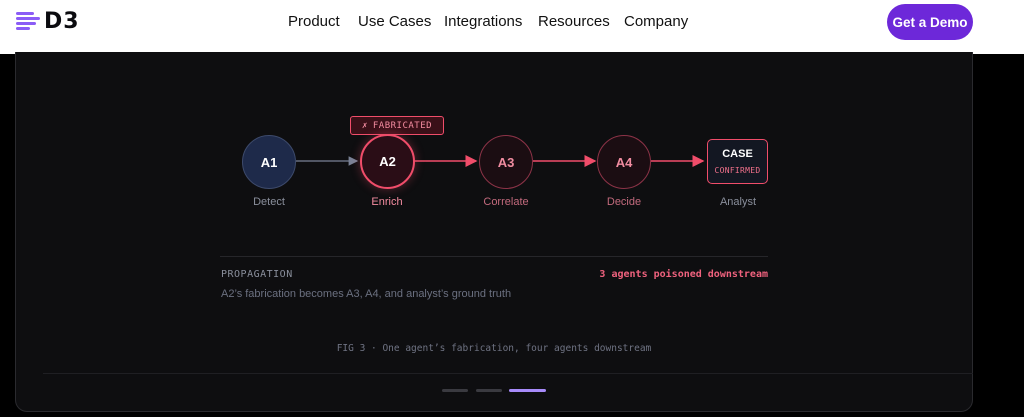 This screenshot has height=417, width=1024. I want to click on fabricated-badge: ✗ FABRICATED, so click(397, 125).